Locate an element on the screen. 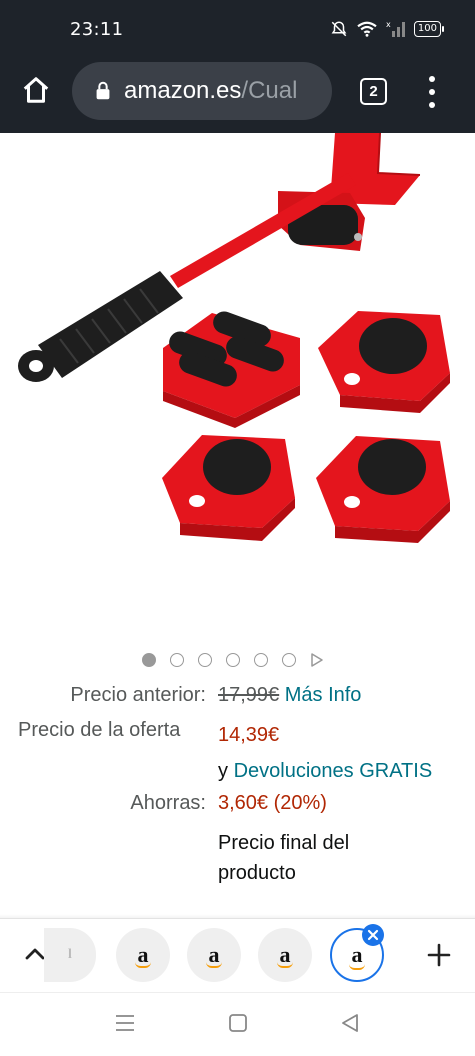 The height and width of the screenshot is (1056, 475). savings-label: Ahorras: is located at coordinates (168, 803).